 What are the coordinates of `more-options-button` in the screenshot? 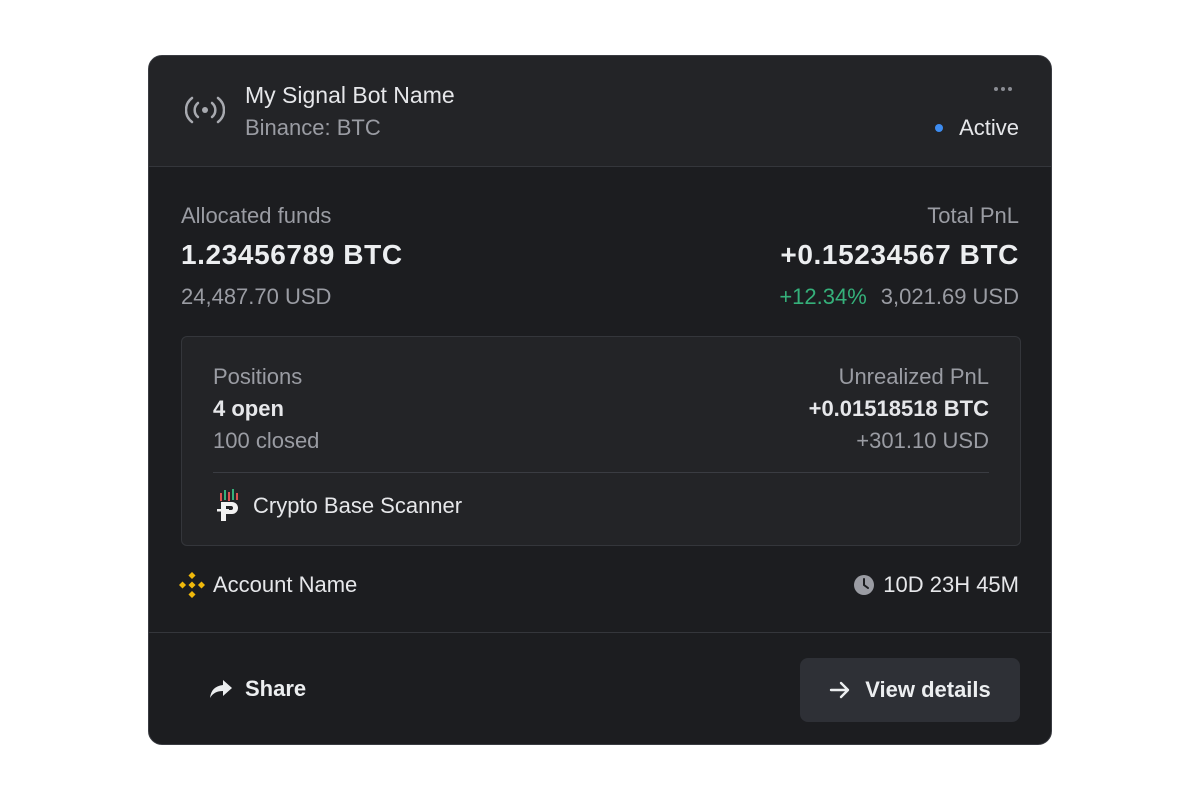 It's located at (1003, 89).